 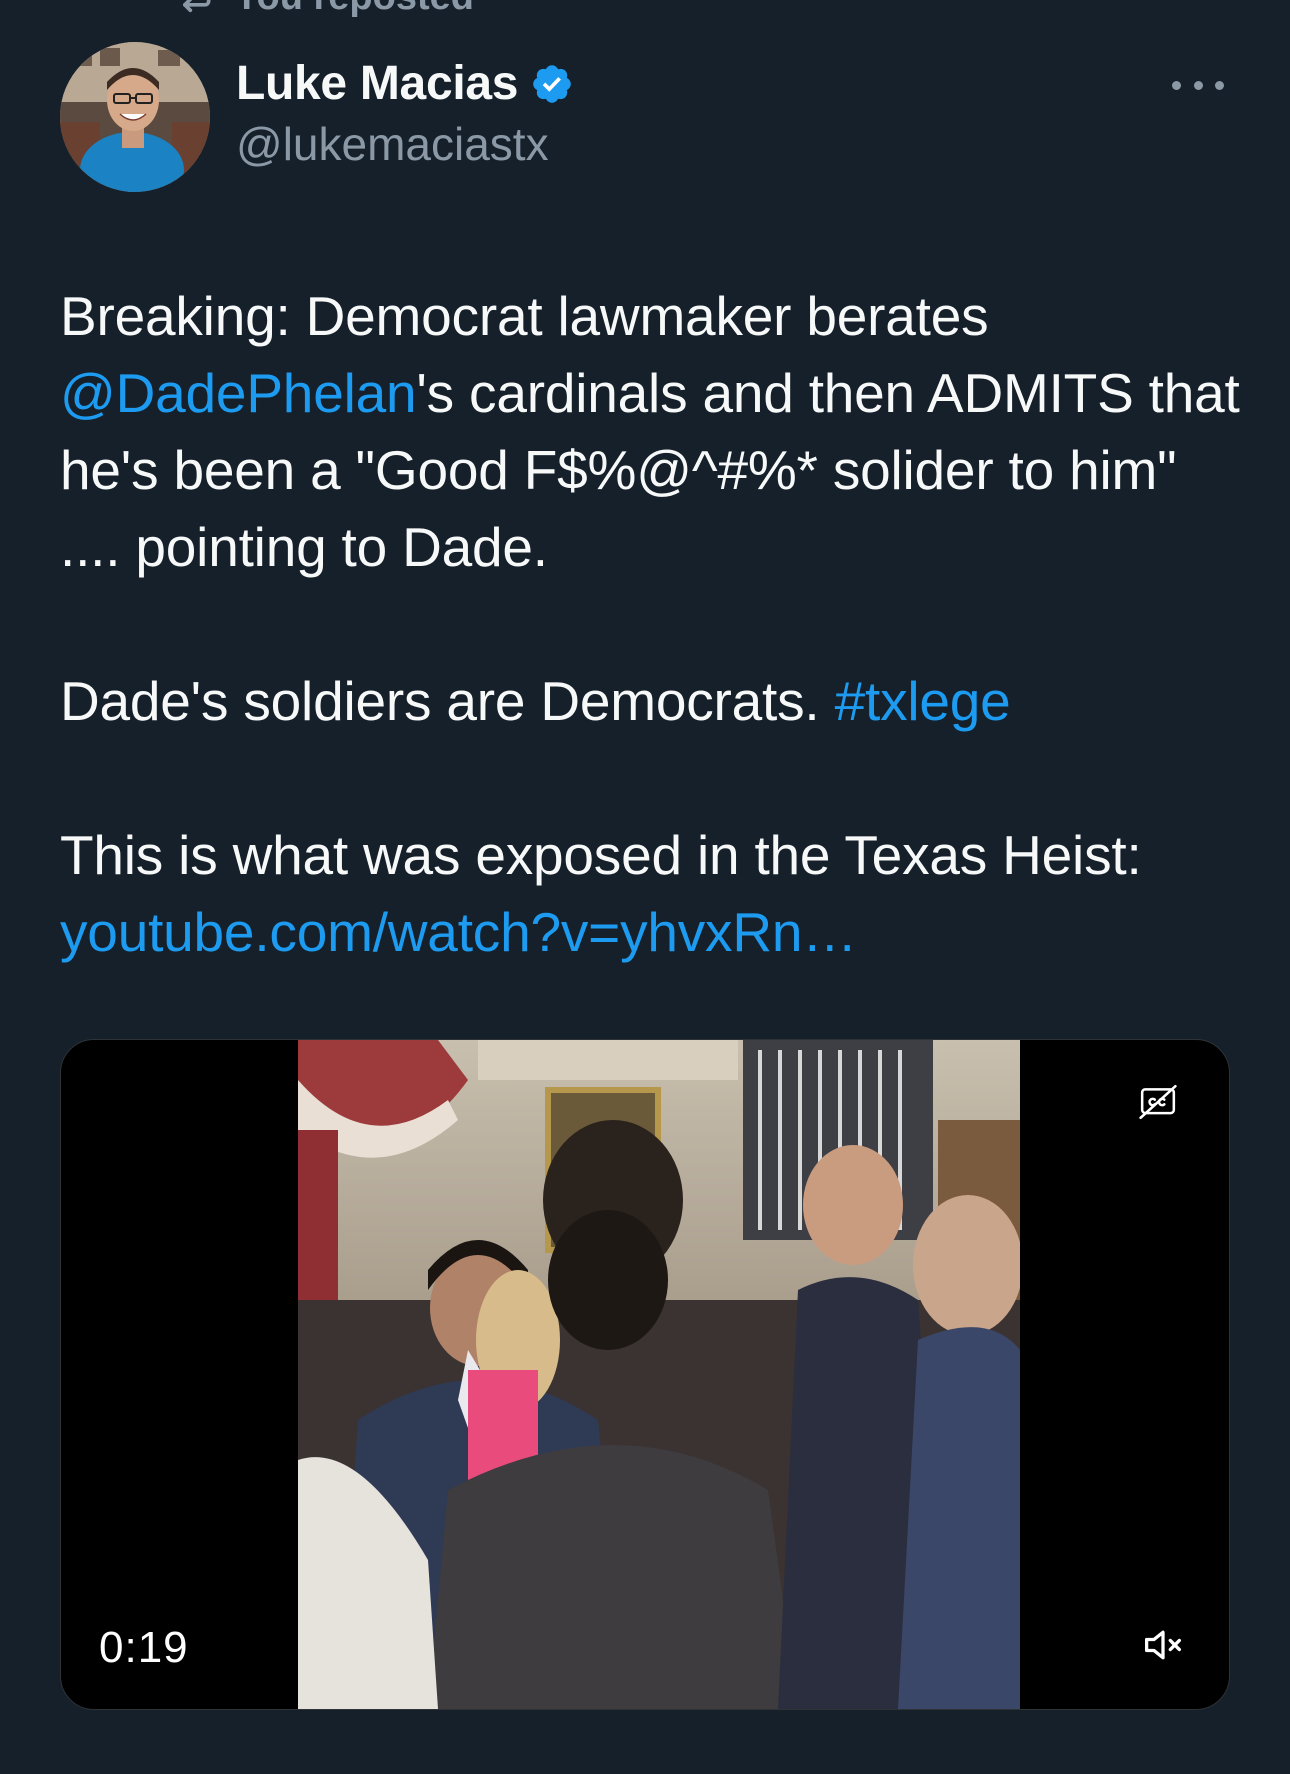 What do you see at coordinates (1163, 1645) in the screenshot?
I see `speaker-muted-icon` at bounding box center [1163, 1645].